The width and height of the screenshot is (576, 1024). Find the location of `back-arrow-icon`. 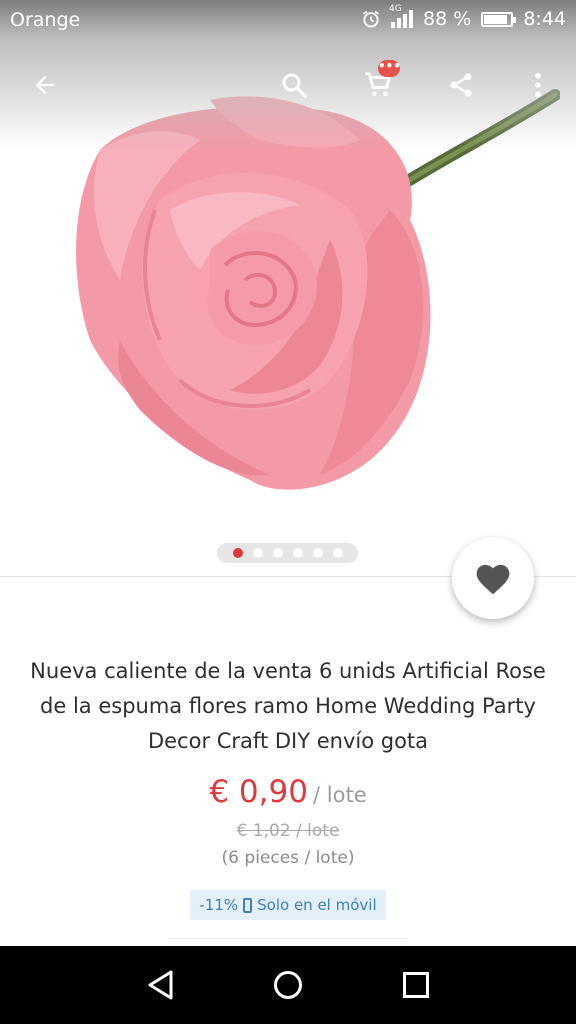

back-arrow-icon is located at coordinates (45, 85).